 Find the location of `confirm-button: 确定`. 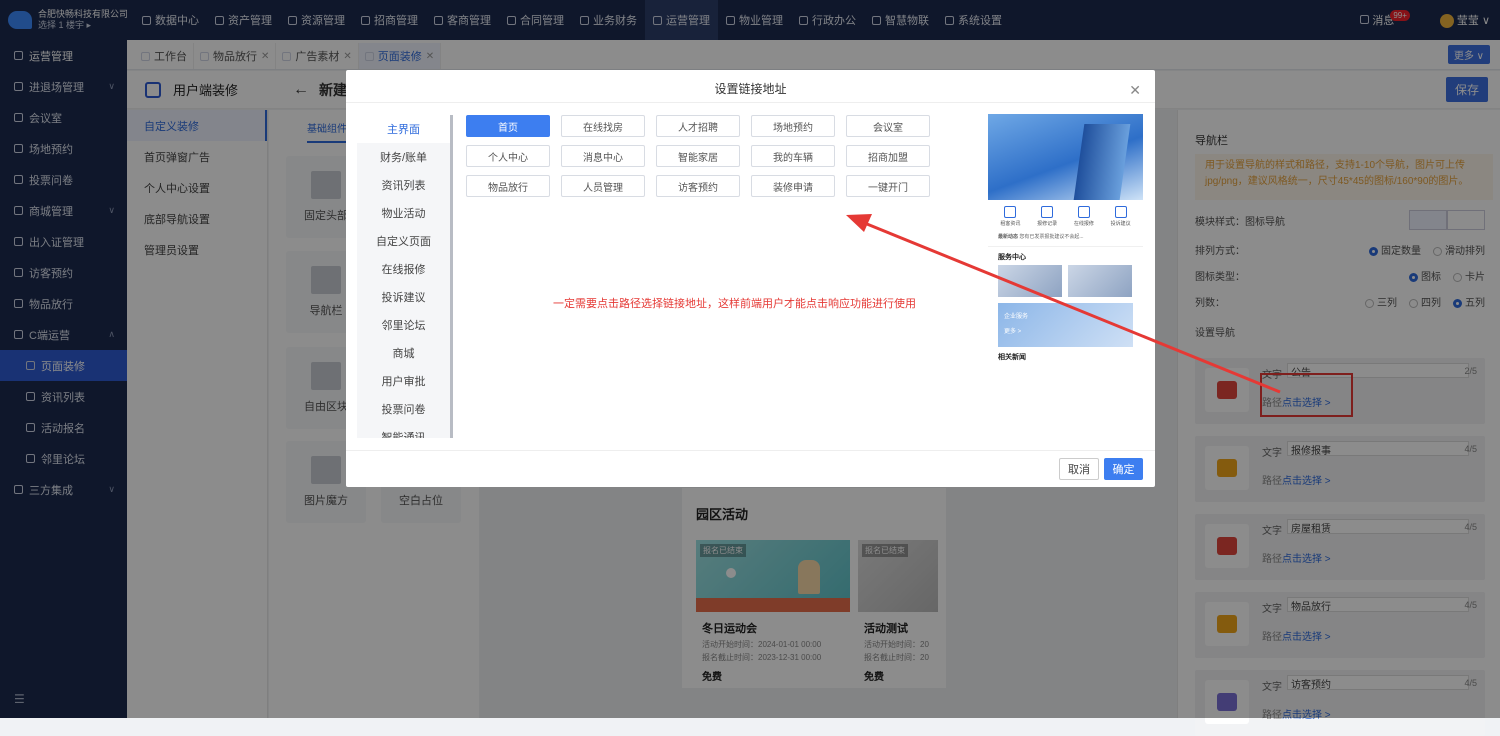

confirm-button: 确定 is located at coordinates (1123, 469).